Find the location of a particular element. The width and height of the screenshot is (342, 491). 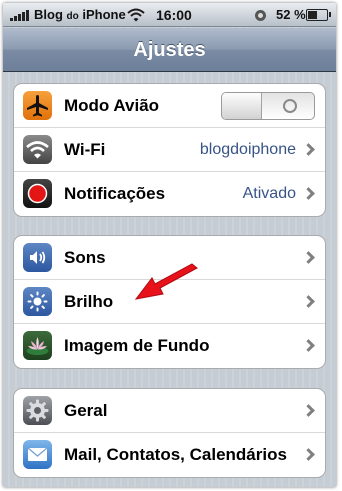

settings-row-label: Sons is located at coordinates (85, 257).